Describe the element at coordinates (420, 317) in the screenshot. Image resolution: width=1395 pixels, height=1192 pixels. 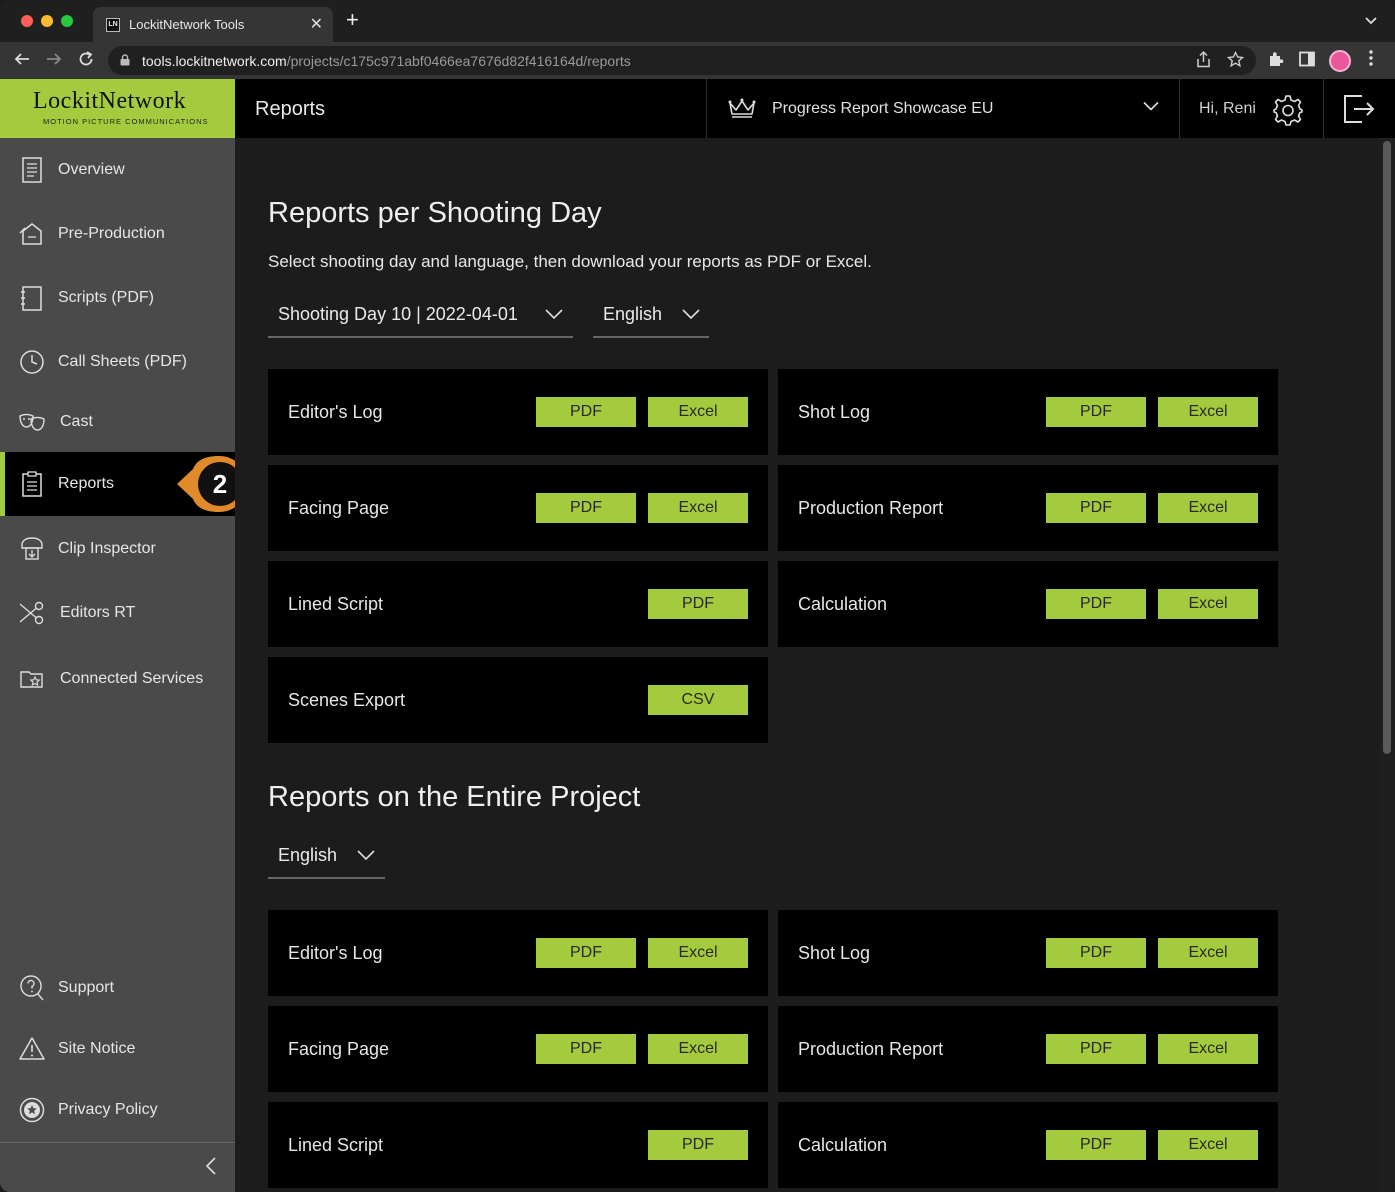
I see `shooting-day-select: Shooting Day 10 | 2022-04-01` at that location.